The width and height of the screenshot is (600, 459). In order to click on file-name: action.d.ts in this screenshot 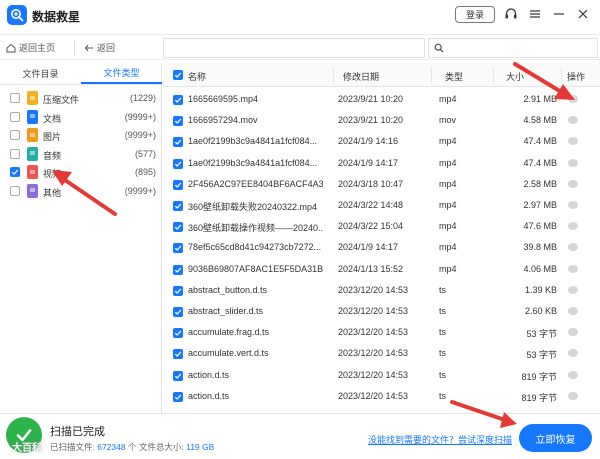, I will do `click(209, 395)`.